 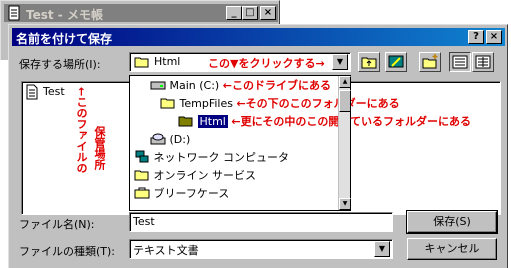 I want to click on filetype-value: テキスト文書, so click(x=166, y=250).